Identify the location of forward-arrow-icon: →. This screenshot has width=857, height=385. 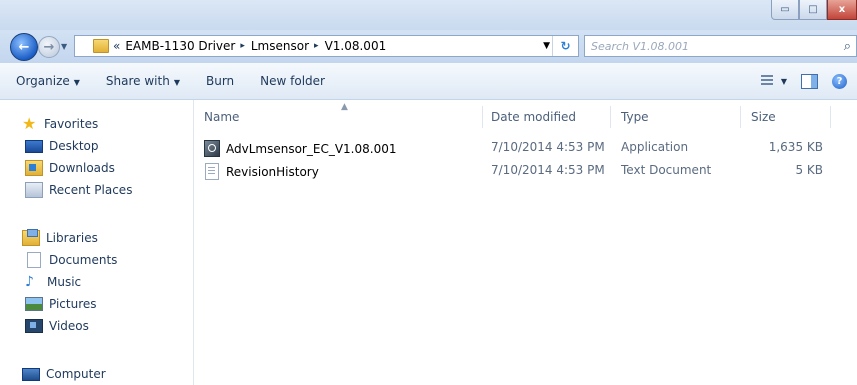
(49, 47).